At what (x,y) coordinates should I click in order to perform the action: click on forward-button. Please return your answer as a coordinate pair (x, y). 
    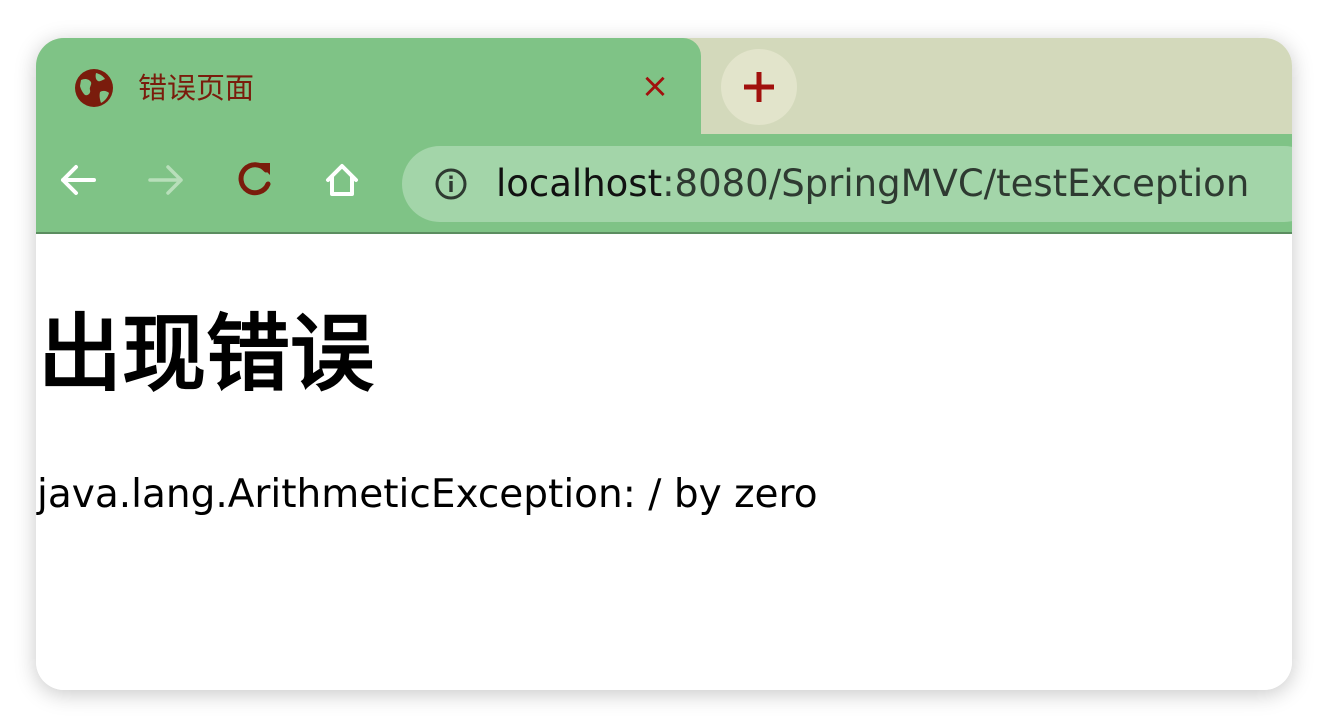
    Looking at the image, I should click on (166, 180).